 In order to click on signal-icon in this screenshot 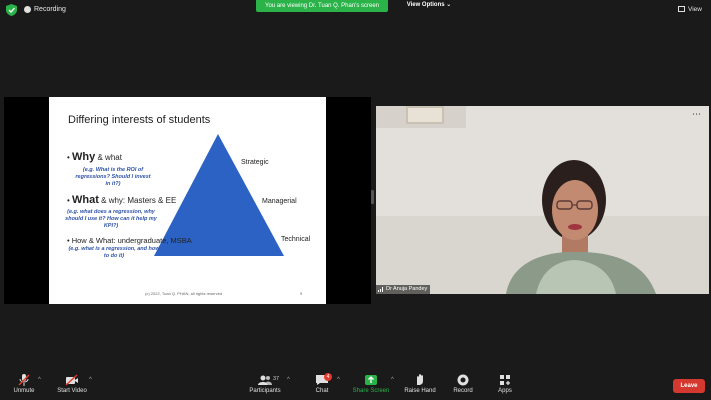, I will do `click(380, 289)`.